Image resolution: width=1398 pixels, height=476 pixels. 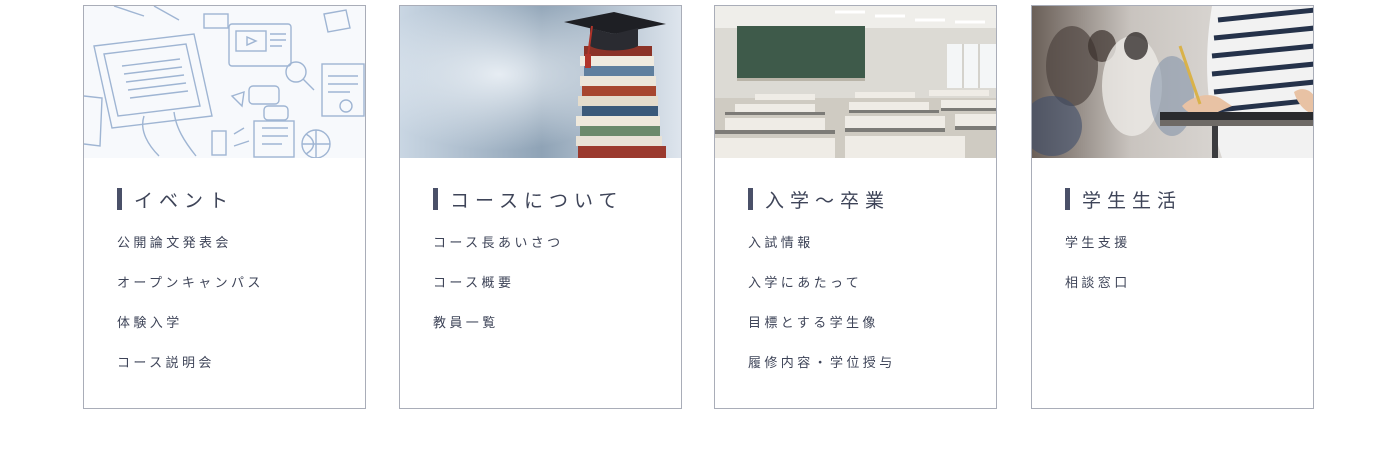 I want to click on list-item: オープンキャンパス, so click(x=190, y=293).